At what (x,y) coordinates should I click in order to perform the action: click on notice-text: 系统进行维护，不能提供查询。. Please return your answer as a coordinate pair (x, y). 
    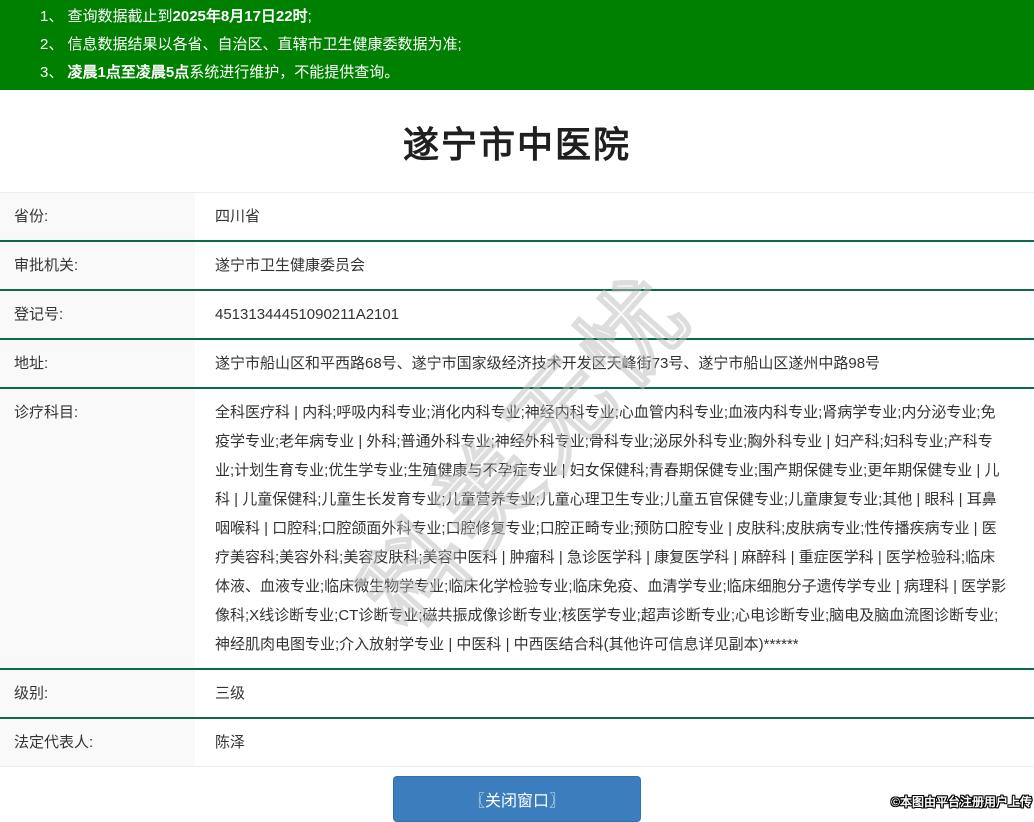
    Looking at the image, I should click on (294, 72).